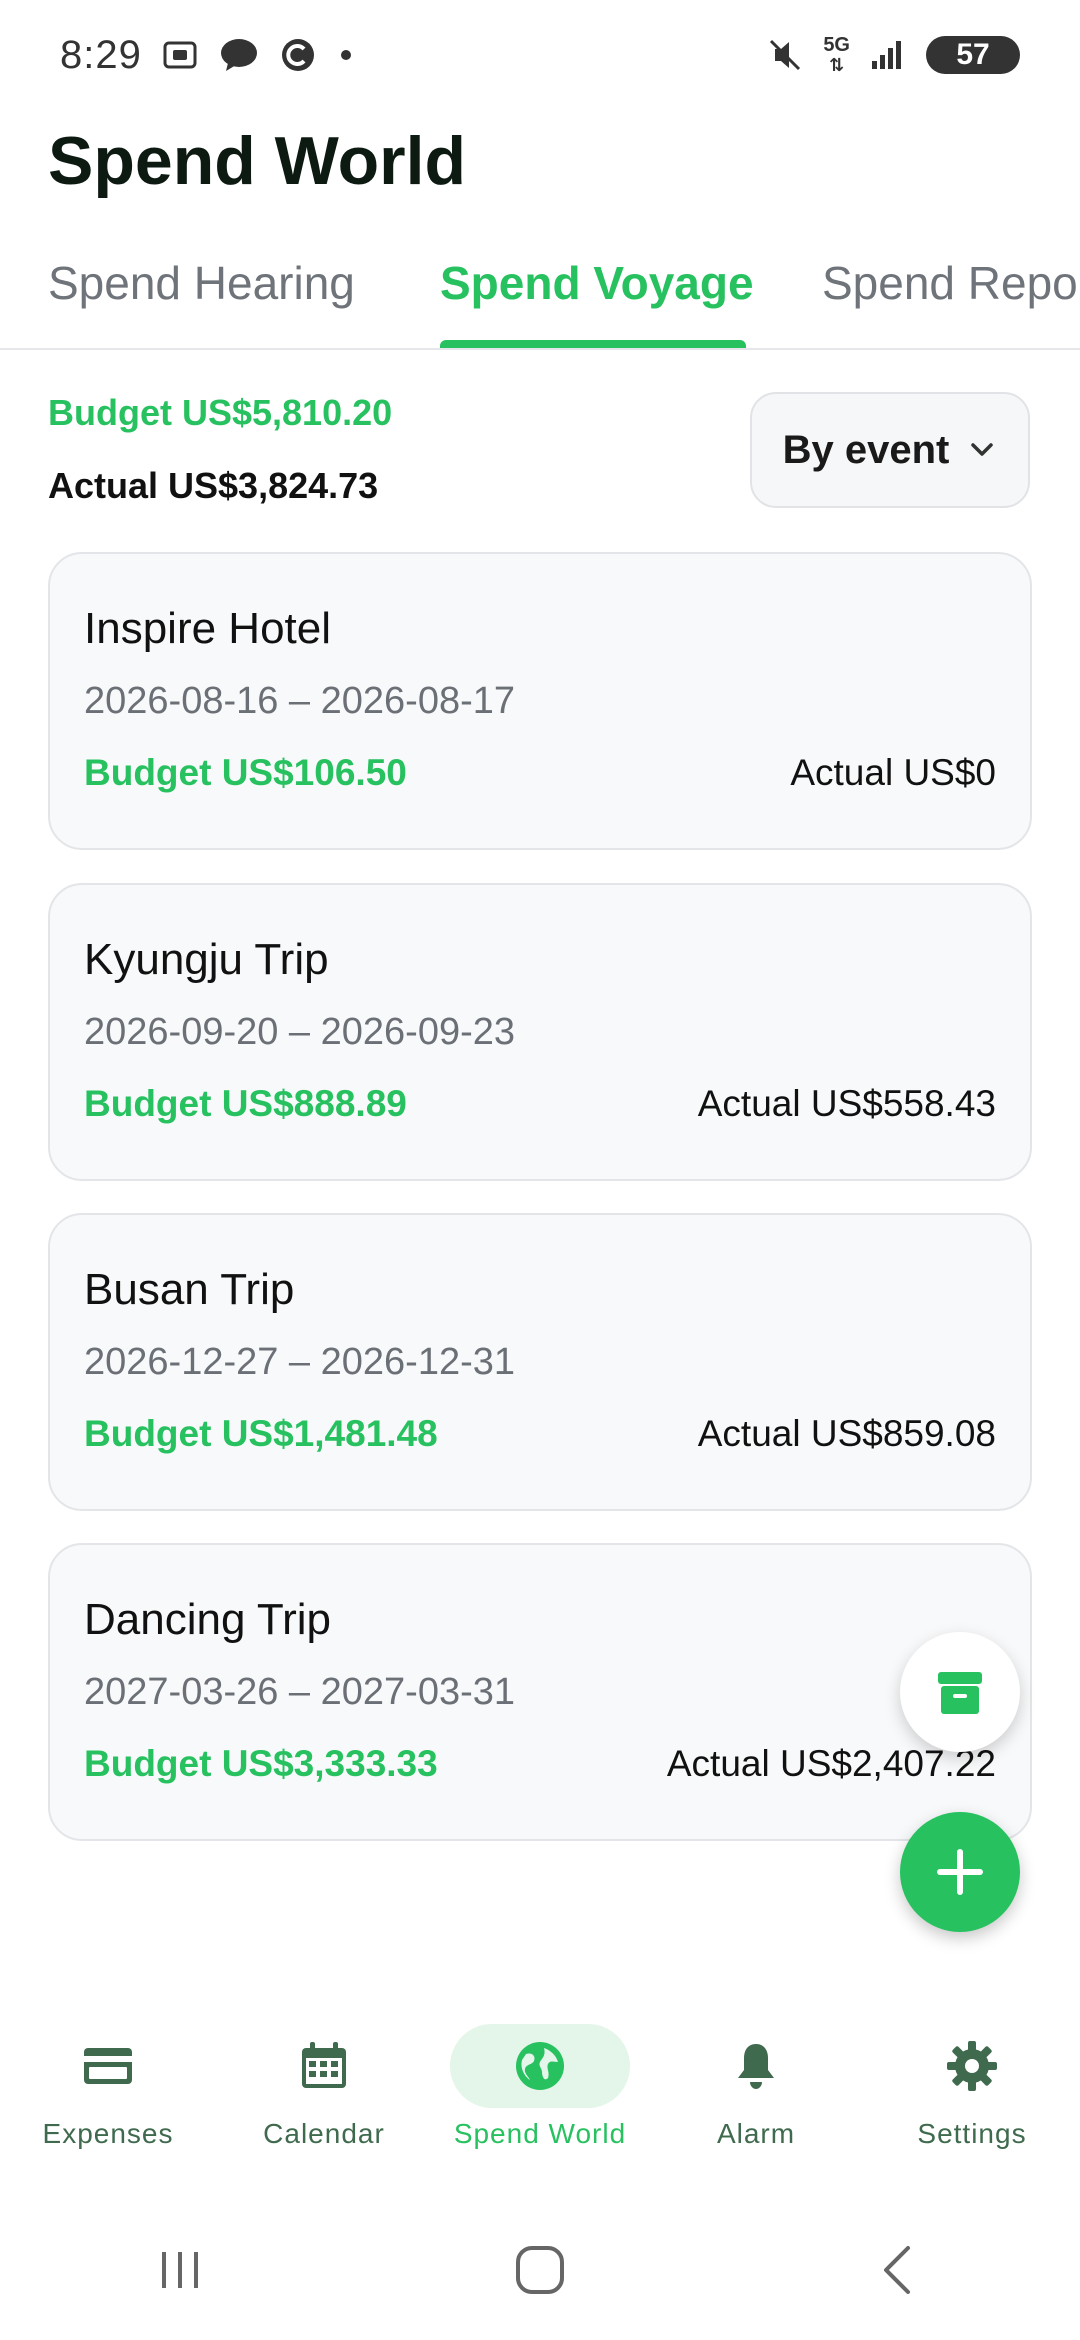 This screenshot has width=1080, height=2340. Describe the element at coordinates (201, 283) in the screenshot. I see `tab-spend-hearing: Spend Hearing` at that location.